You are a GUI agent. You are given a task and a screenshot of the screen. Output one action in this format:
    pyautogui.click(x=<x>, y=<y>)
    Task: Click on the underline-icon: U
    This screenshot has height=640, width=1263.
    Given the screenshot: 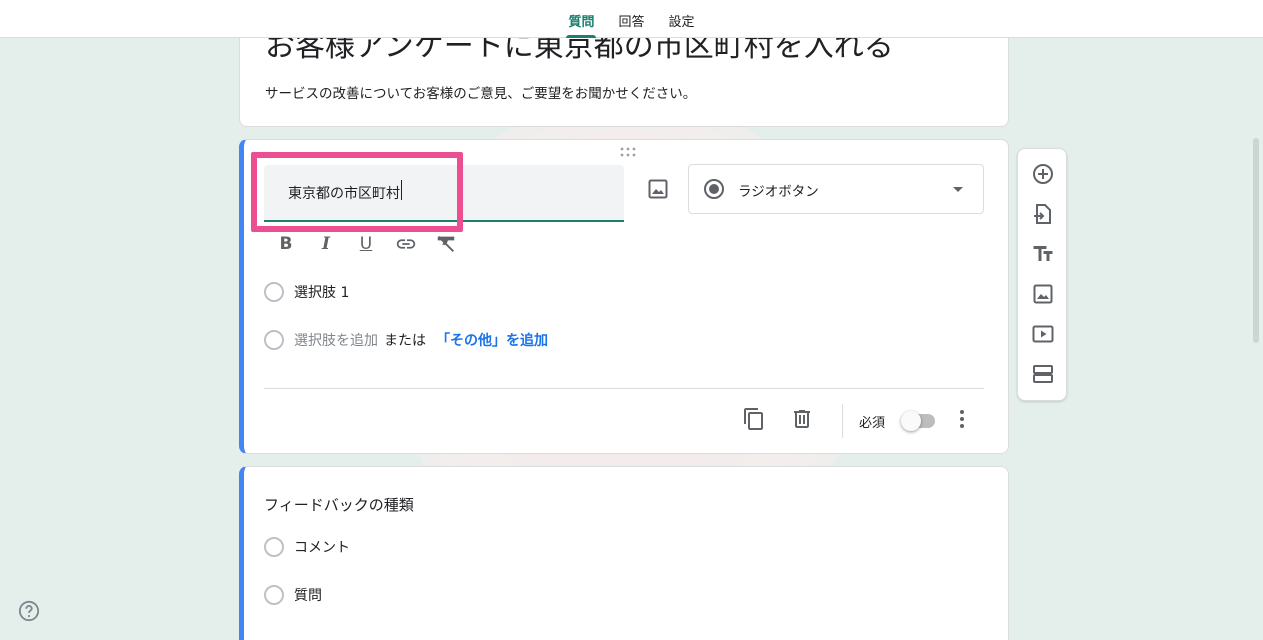 What is the action you would take?
    pyautogui.click(x=366, y=244)
    